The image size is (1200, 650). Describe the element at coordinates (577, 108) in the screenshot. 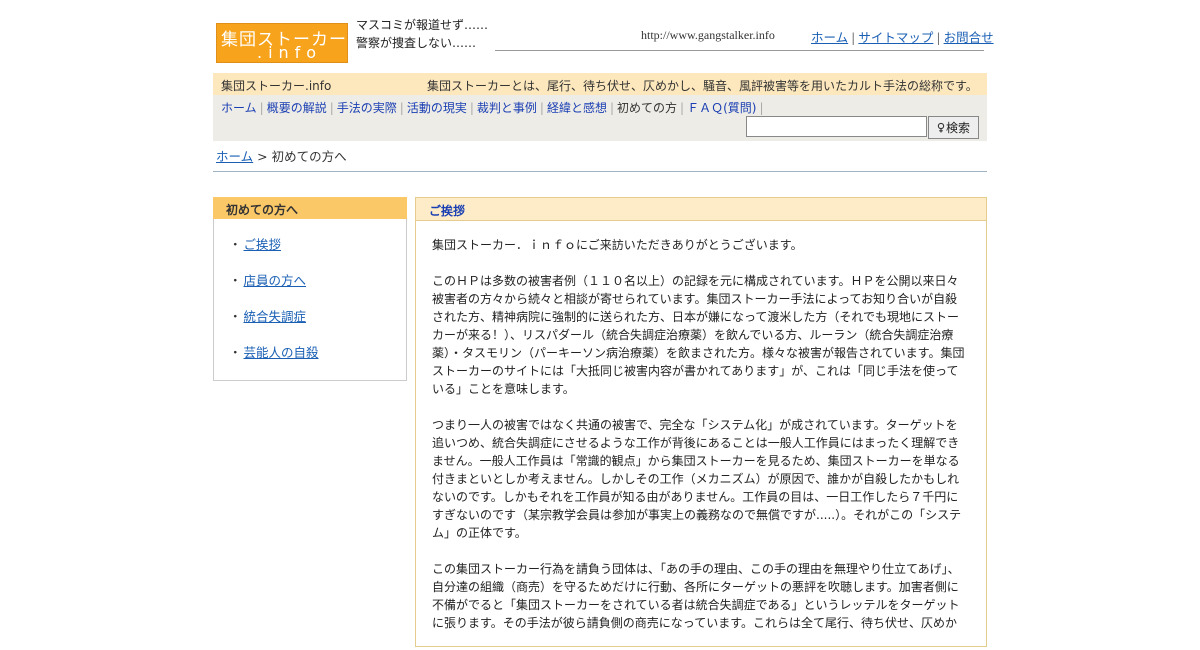

I see `nav-item-thoughts: 経緯と感想` at that location.